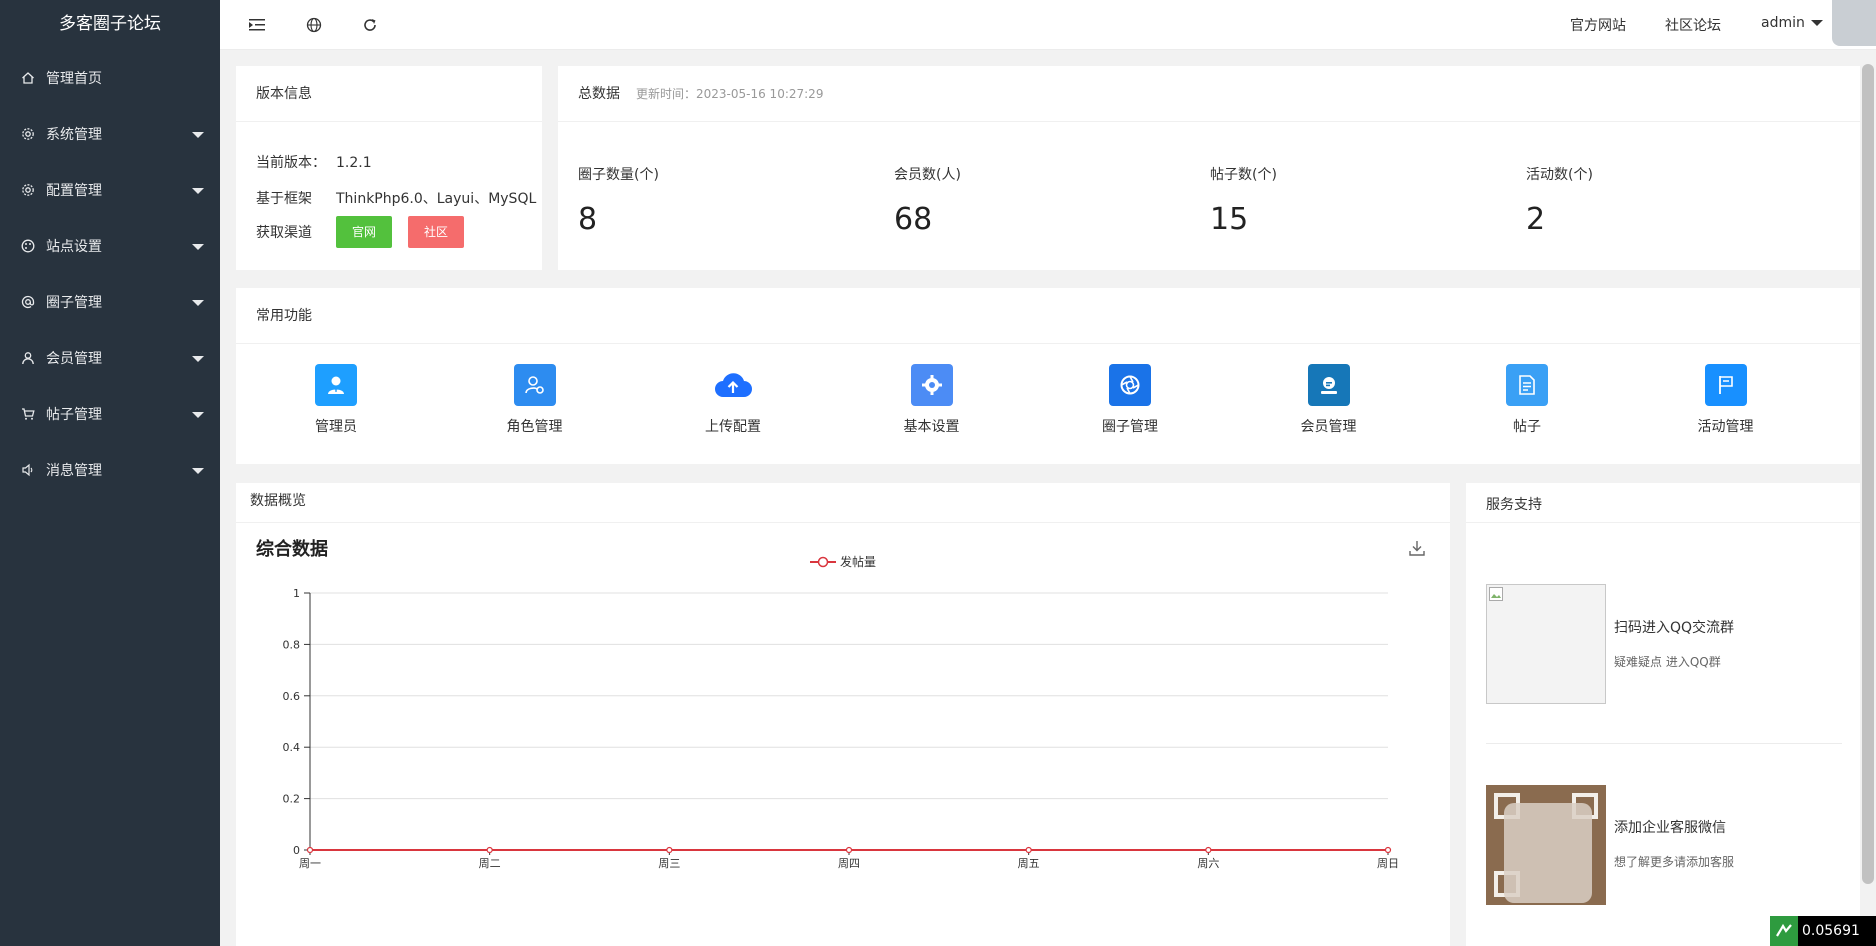  What do you see at coordinates (927, 175) in the screenshot?
I see `stat-label: 会员数(人)` at bounding box center [927, 175].